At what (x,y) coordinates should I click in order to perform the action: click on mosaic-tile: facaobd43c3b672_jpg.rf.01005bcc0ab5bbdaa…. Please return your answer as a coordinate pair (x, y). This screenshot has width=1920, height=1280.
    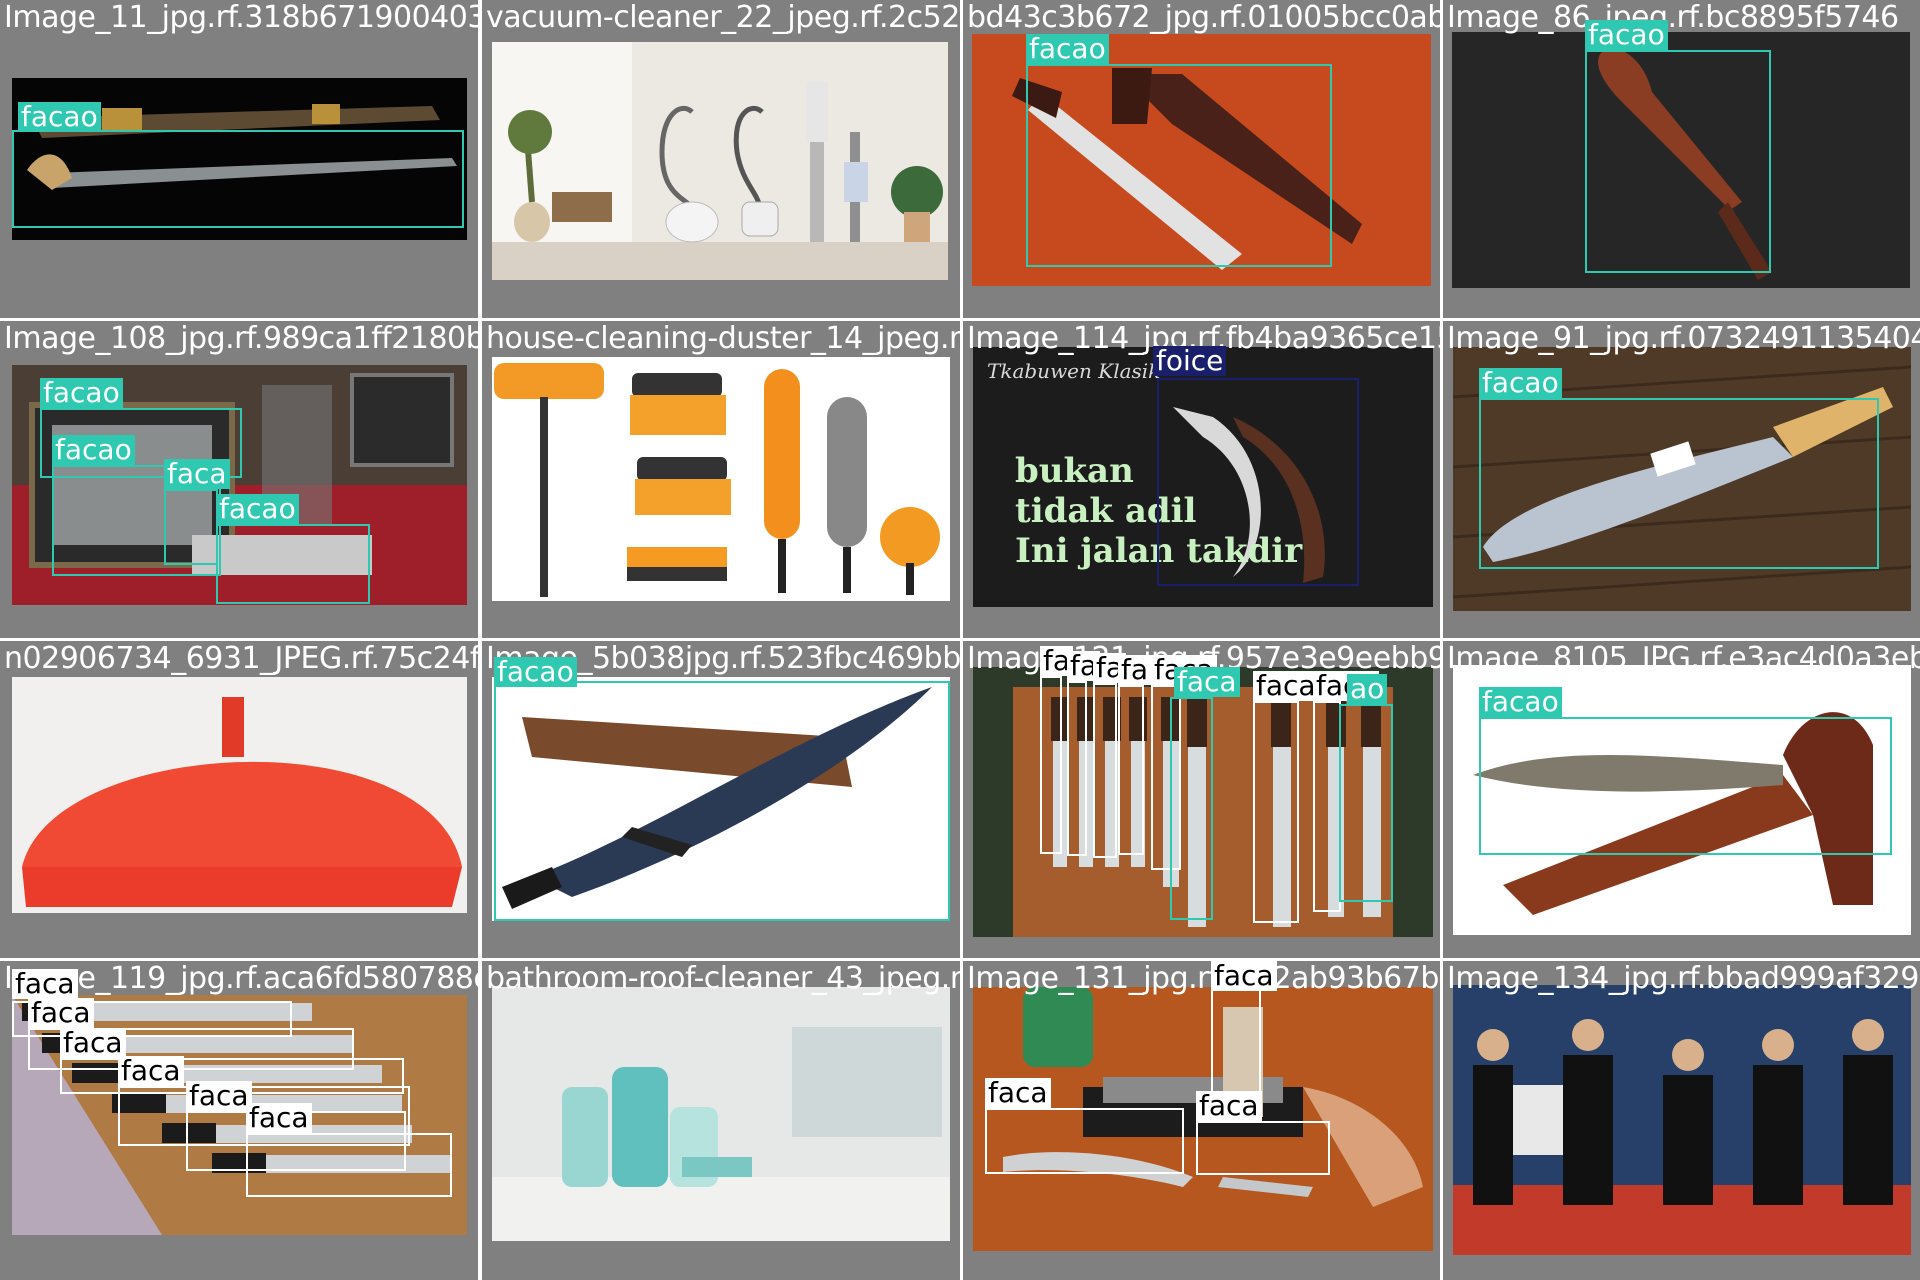
    Looking at the image, I should click on (1201, 159).